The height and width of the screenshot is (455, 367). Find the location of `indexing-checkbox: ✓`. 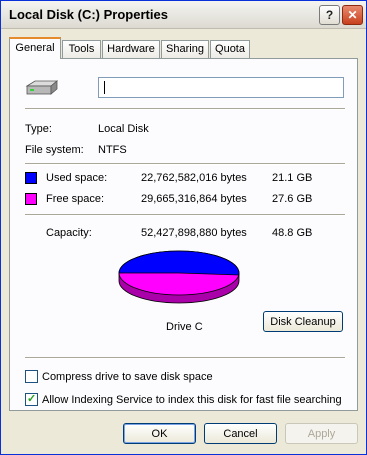

indexing-checkbox: ✓ is located at coordinates (31, 399).